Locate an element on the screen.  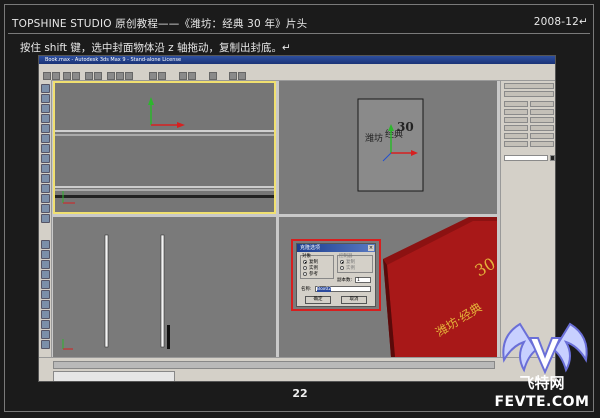
controller-copy-radio is located at coordinates (342, 262).